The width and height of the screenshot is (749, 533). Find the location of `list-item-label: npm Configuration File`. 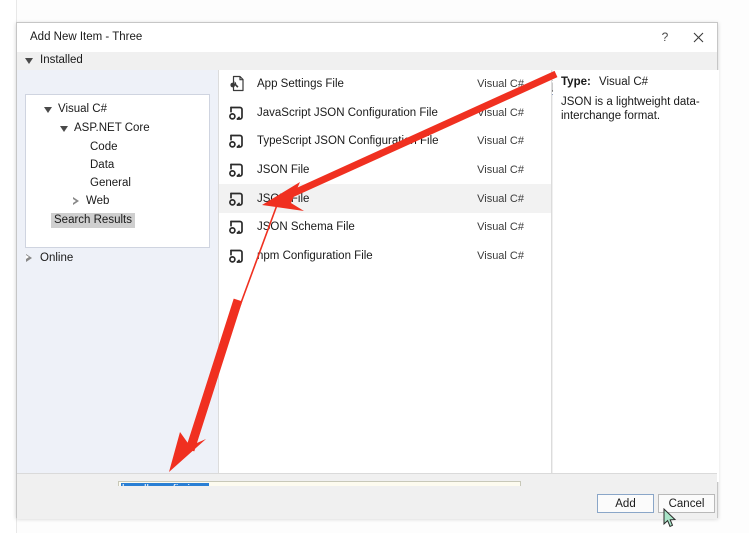

list-item-label: npm Configuration File is located at coordinates (315, 255).